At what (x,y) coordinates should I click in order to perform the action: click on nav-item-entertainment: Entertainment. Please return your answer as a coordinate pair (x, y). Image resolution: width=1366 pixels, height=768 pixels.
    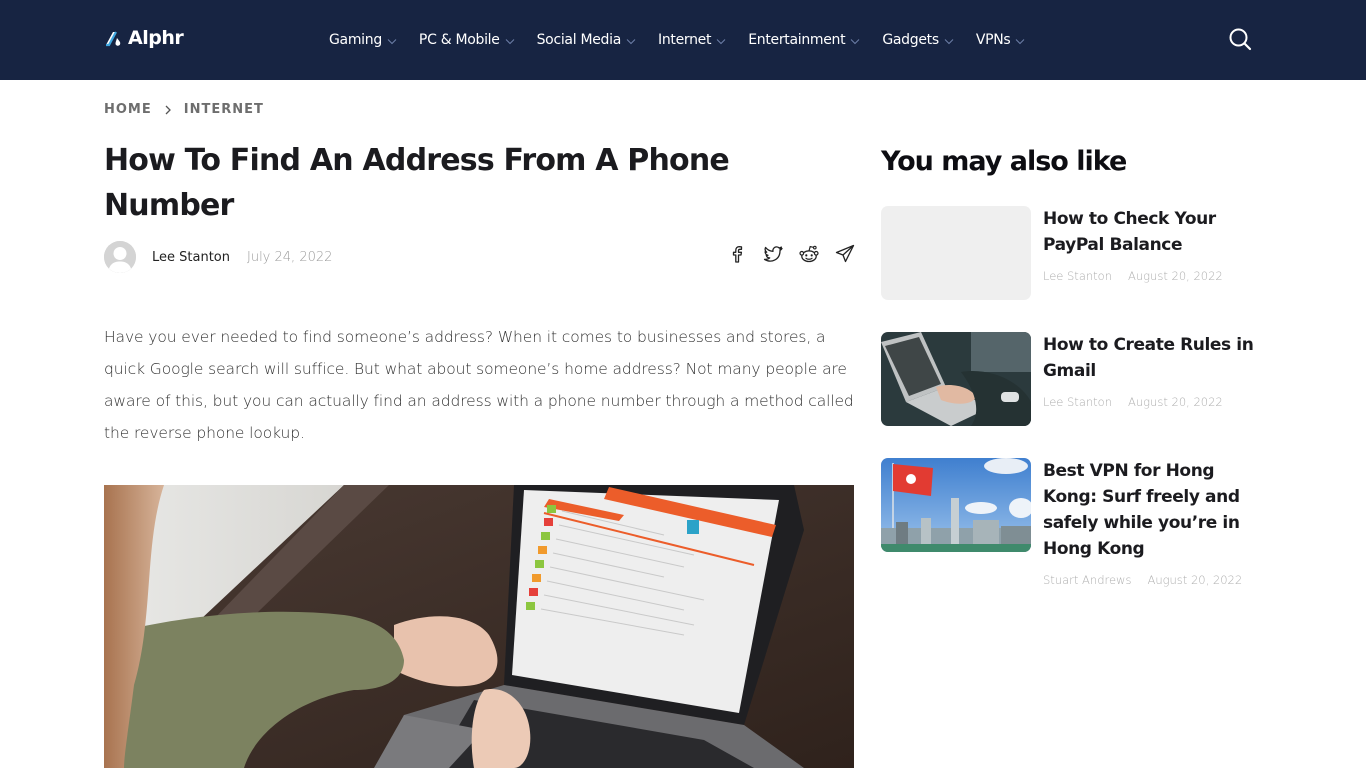
    Looking at the image, I should click on (804, 40).